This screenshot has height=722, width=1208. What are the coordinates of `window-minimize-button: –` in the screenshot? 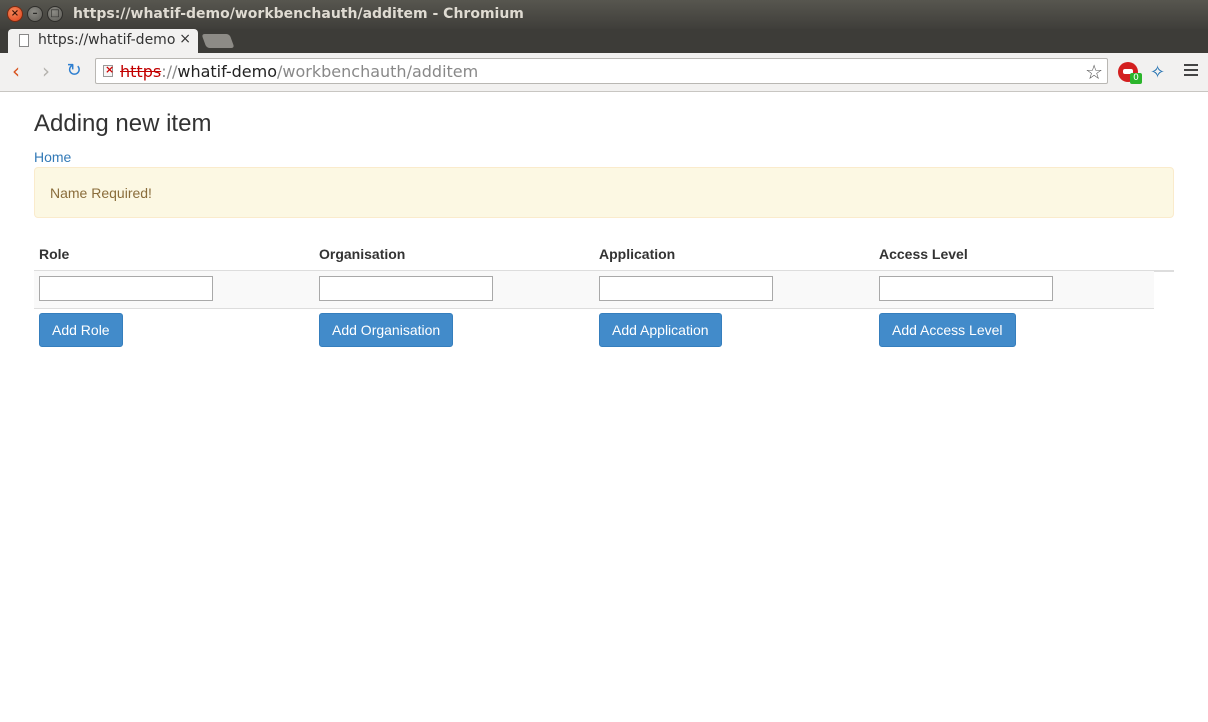 It's located at (35, 14).